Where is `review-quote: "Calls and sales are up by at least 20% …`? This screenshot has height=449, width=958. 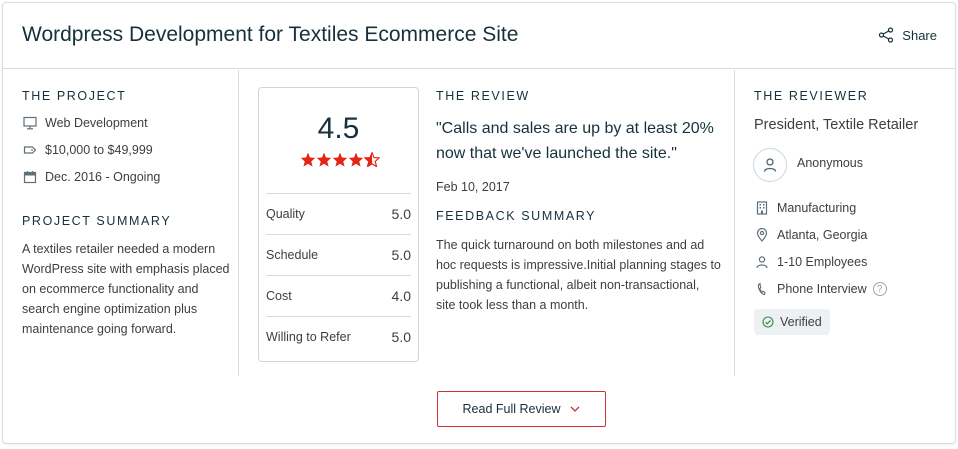 review-quote: "Calls and sales are up by at least 20% … is located at coordinates (575, 141).